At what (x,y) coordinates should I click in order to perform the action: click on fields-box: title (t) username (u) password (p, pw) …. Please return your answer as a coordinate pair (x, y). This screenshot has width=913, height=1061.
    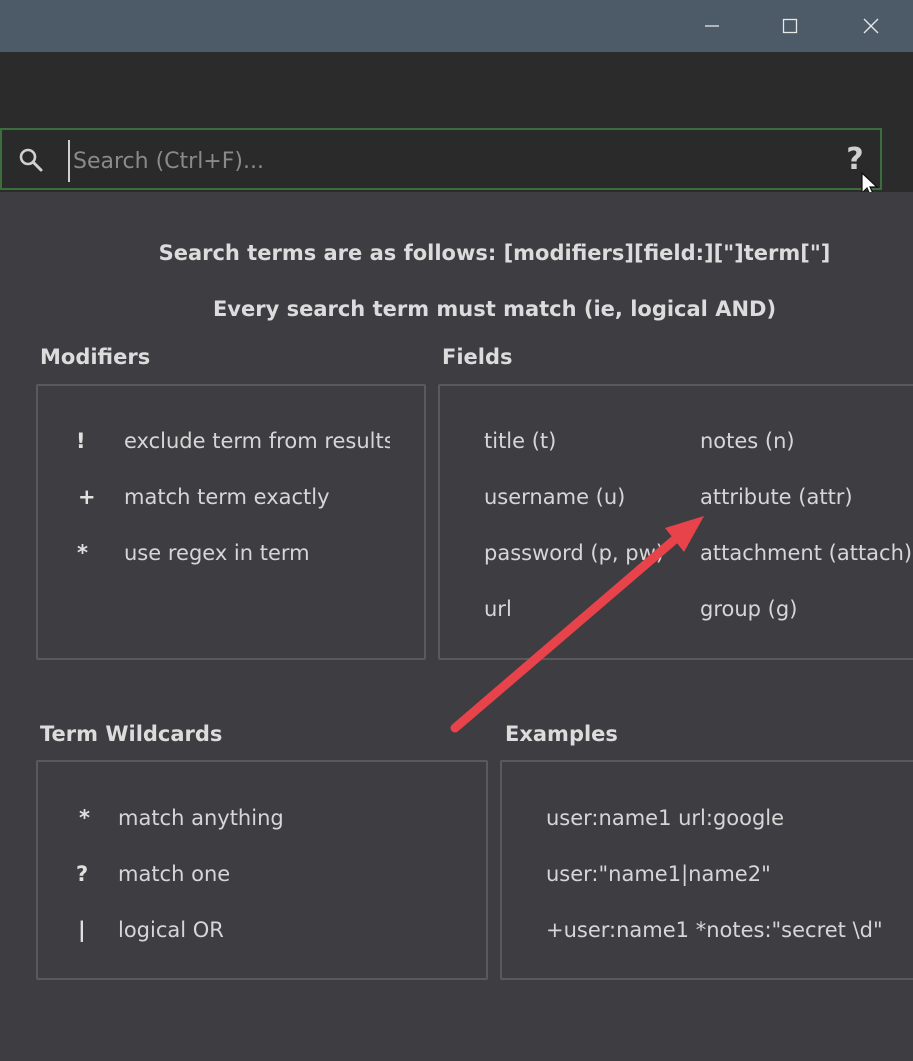
    Looking at the image, I should click on (675, 522).